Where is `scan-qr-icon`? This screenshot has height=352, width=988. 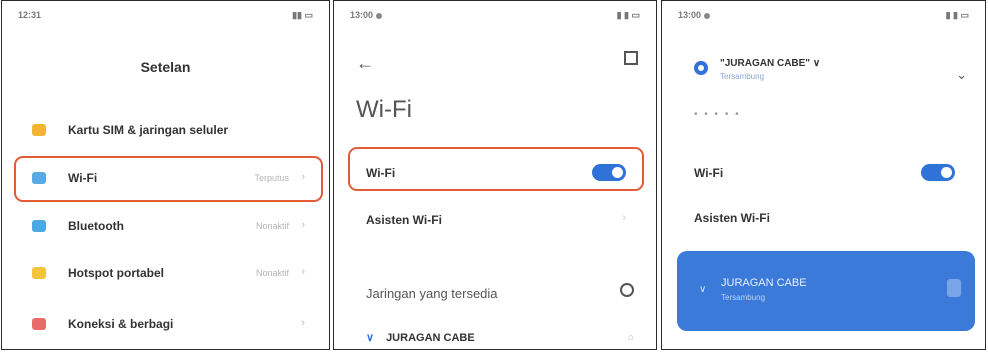 scan-qr-icon is located at coordinates (631, 58).